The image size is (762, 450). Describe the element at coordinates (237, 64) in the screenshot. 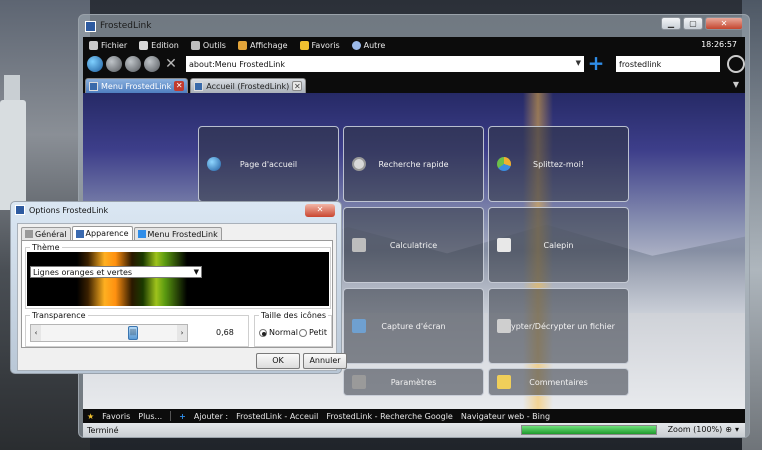

I see `address-text: about:Menu FrostedLink` at that location.